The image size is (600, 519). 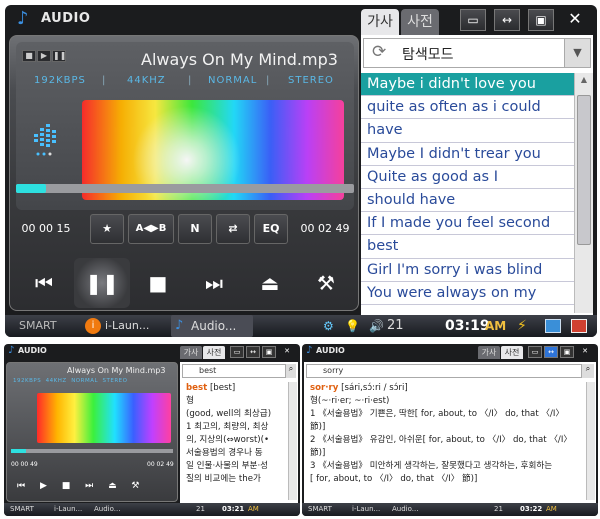 What do you see at coordinates (195, 229) in the screenshot?
I see `normal-mode-button: N` at bounding box center [195, 229].